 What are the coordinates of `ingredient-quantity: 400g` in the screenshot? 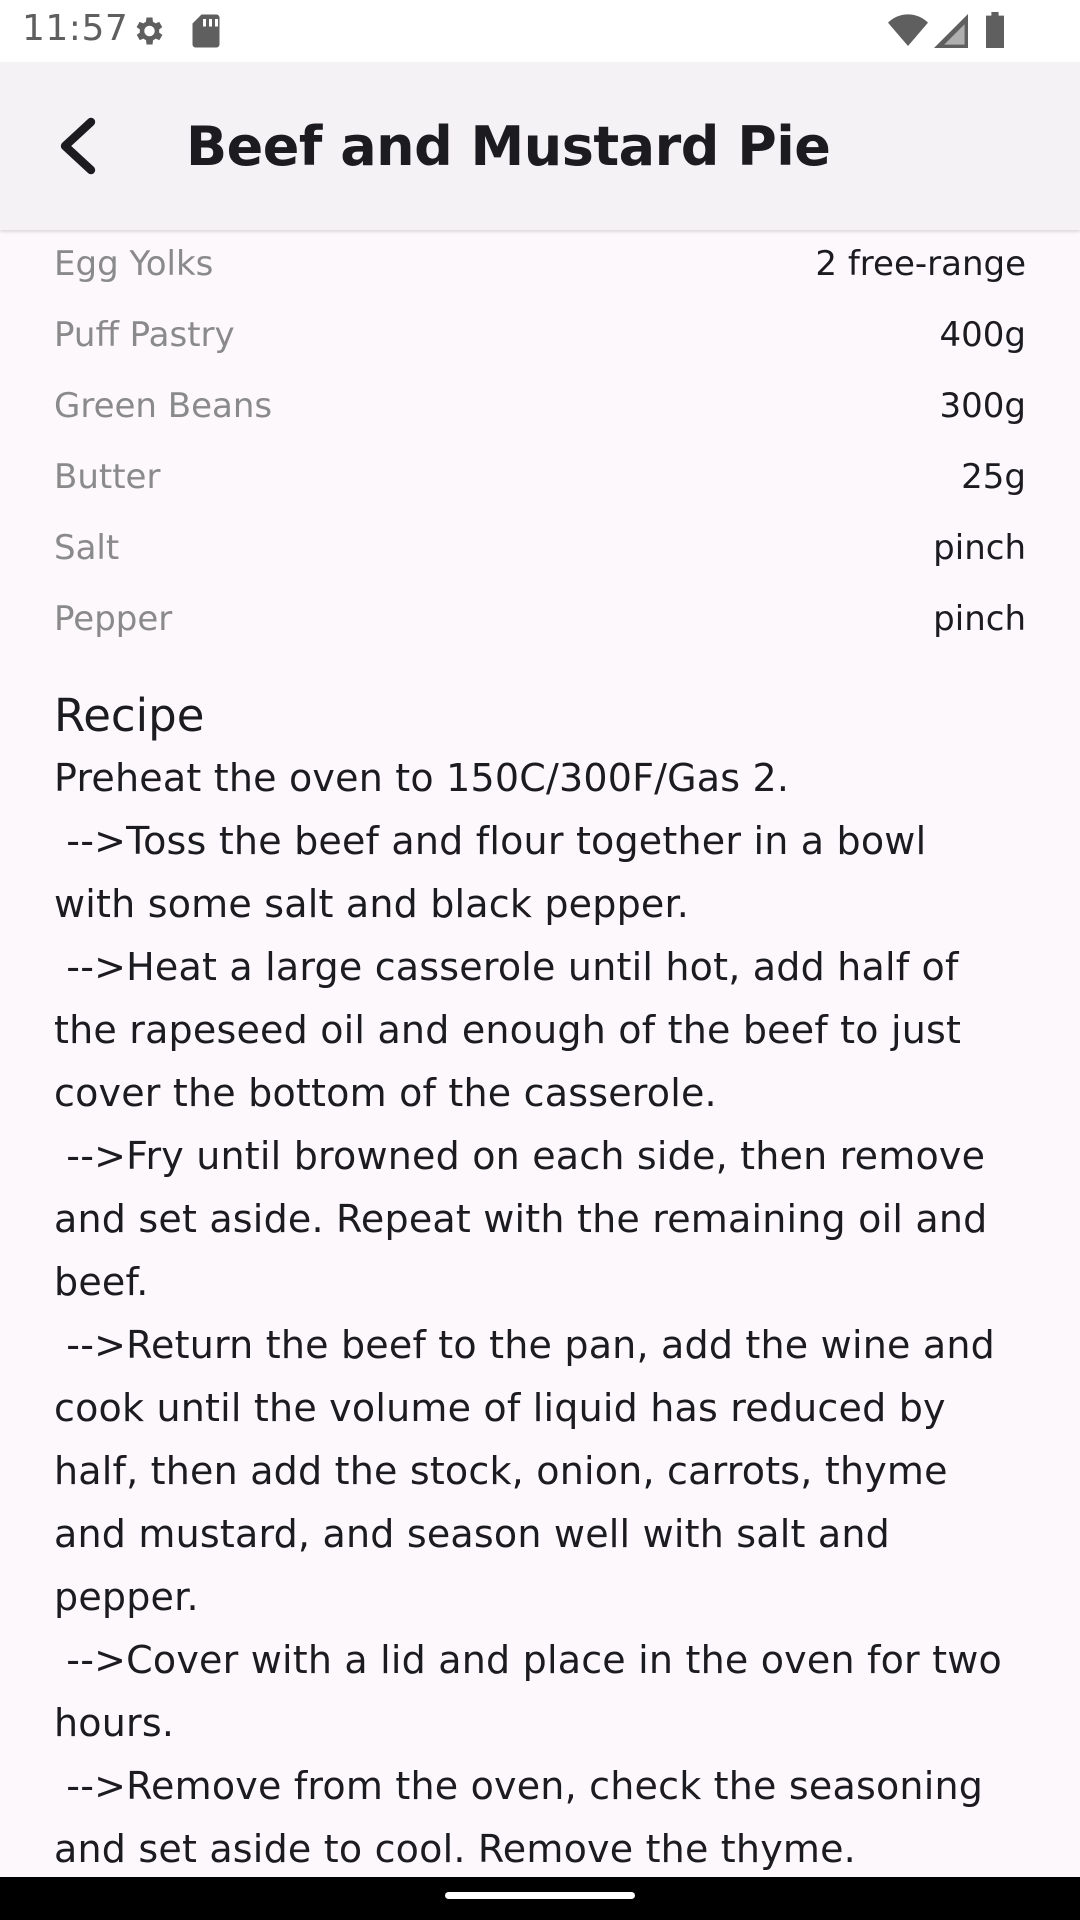 It's located at (982, 335).